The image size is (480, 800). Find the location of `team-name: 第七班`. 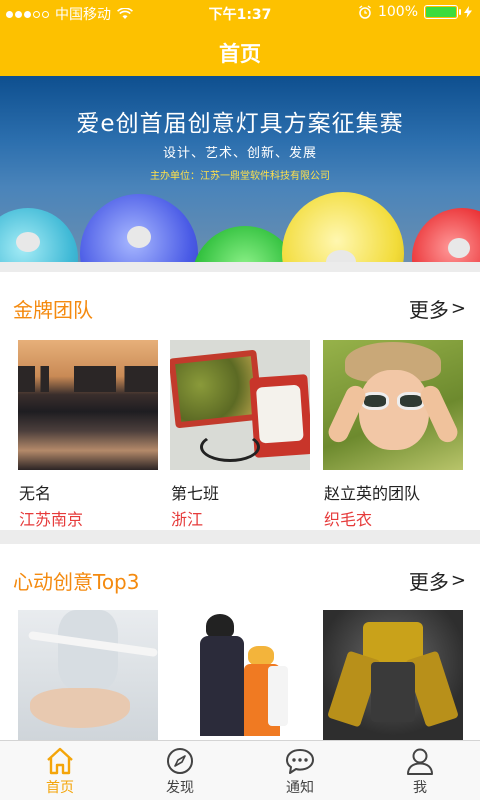

team-name: 第七班 is located at coordinates (195, 493).